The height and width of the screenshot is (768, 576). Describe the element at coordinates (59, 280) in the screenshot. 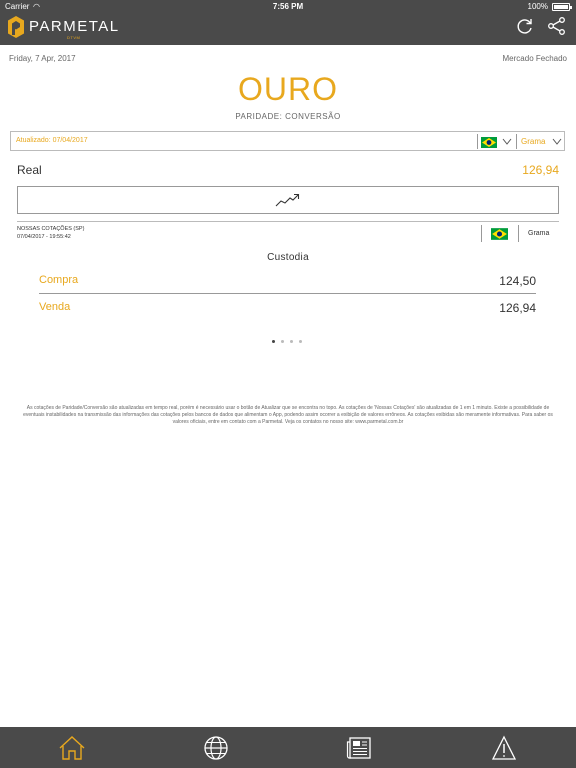

I see `buy-label: Compra` at that location.